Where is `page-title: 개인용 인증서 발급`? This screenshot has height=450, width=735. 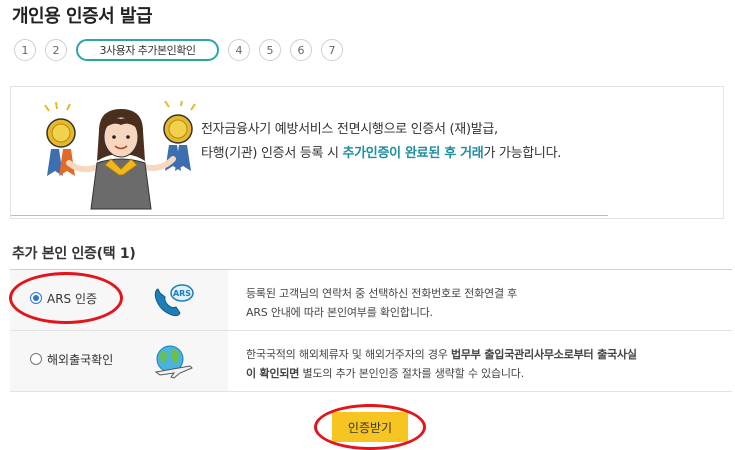
page-title: 개인용 인증서 발급 is located at coordinates (82, 16).